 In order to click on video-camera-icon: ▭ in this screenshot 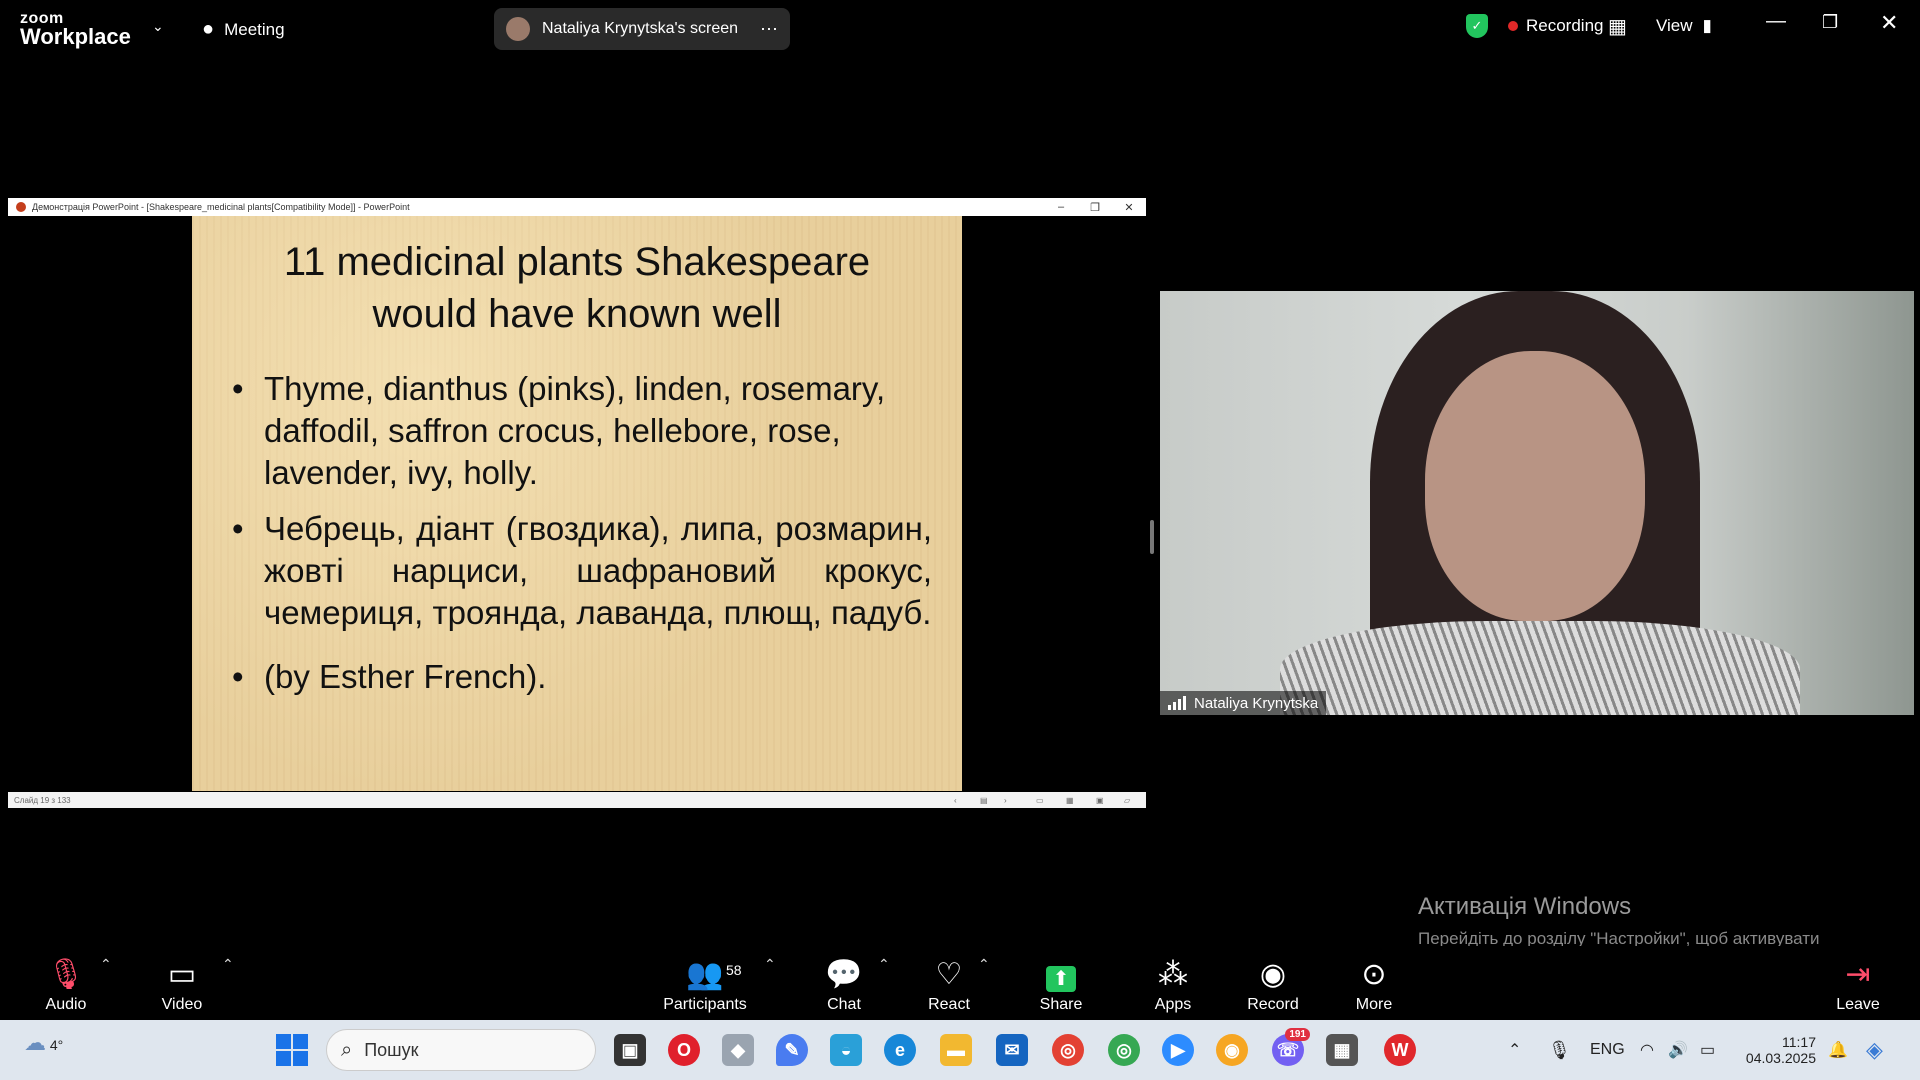, I will do `click(182, 974)`.